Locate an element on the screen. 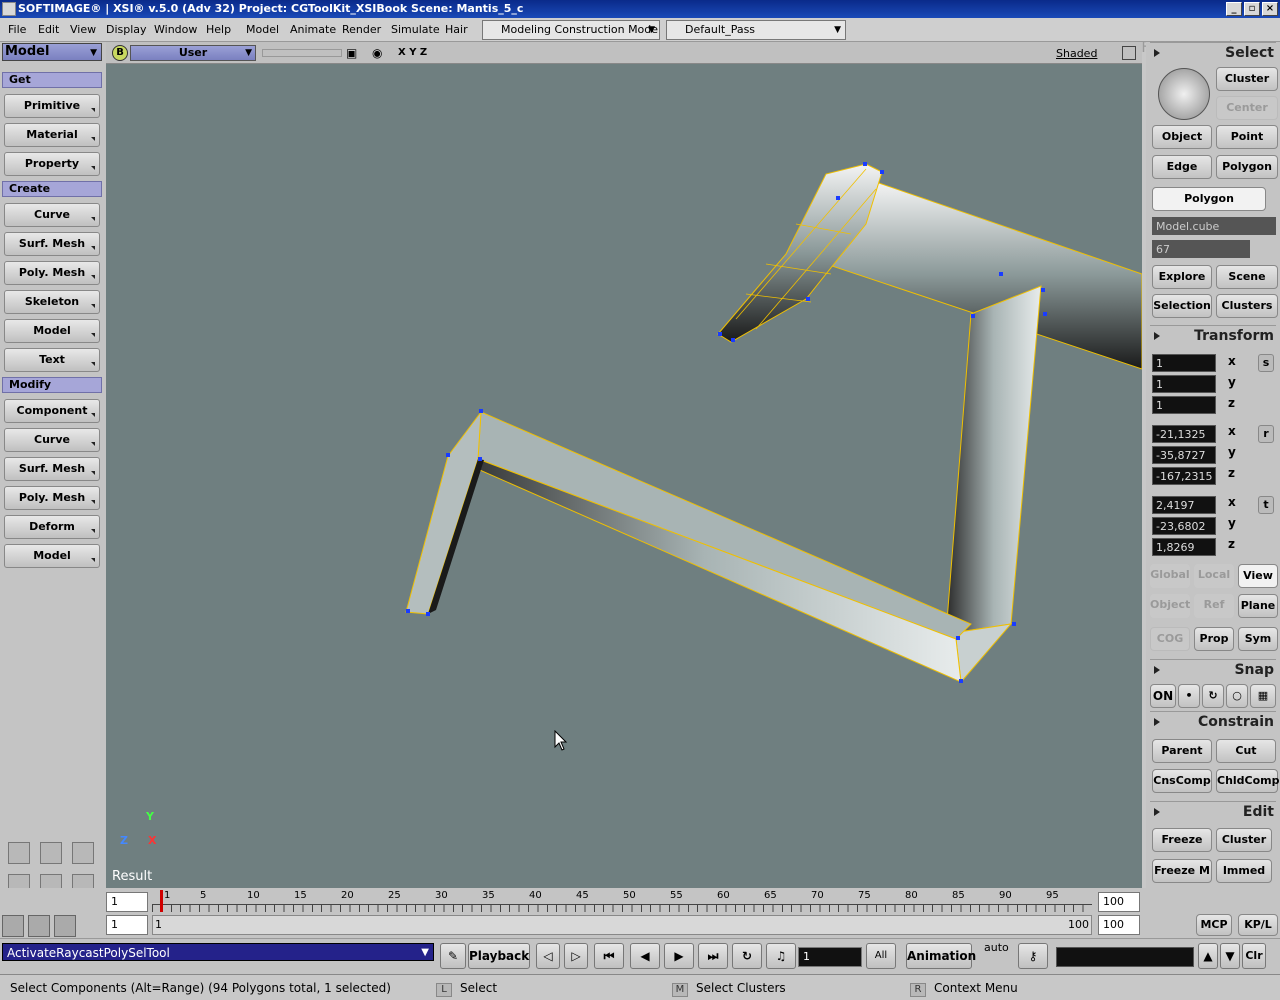 Image resolution: width=1280 pixels, height=1000 pixels. maximize-viewport-icon is located at coordinates (1129, 53).